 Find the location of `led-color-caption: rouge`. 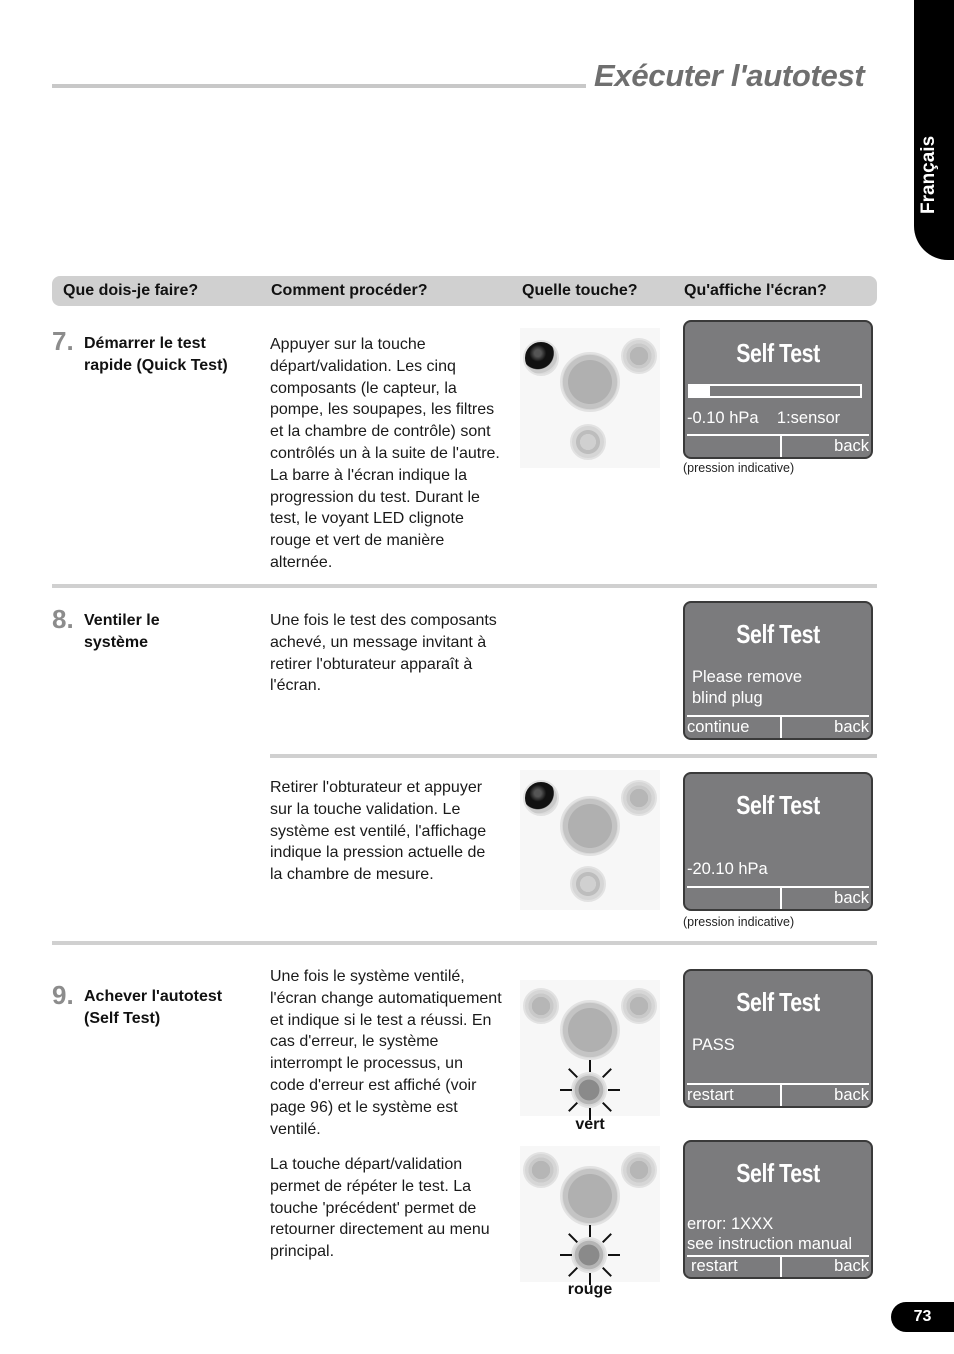

led-color-caption: rouge is located at coordinates (590, 1289).